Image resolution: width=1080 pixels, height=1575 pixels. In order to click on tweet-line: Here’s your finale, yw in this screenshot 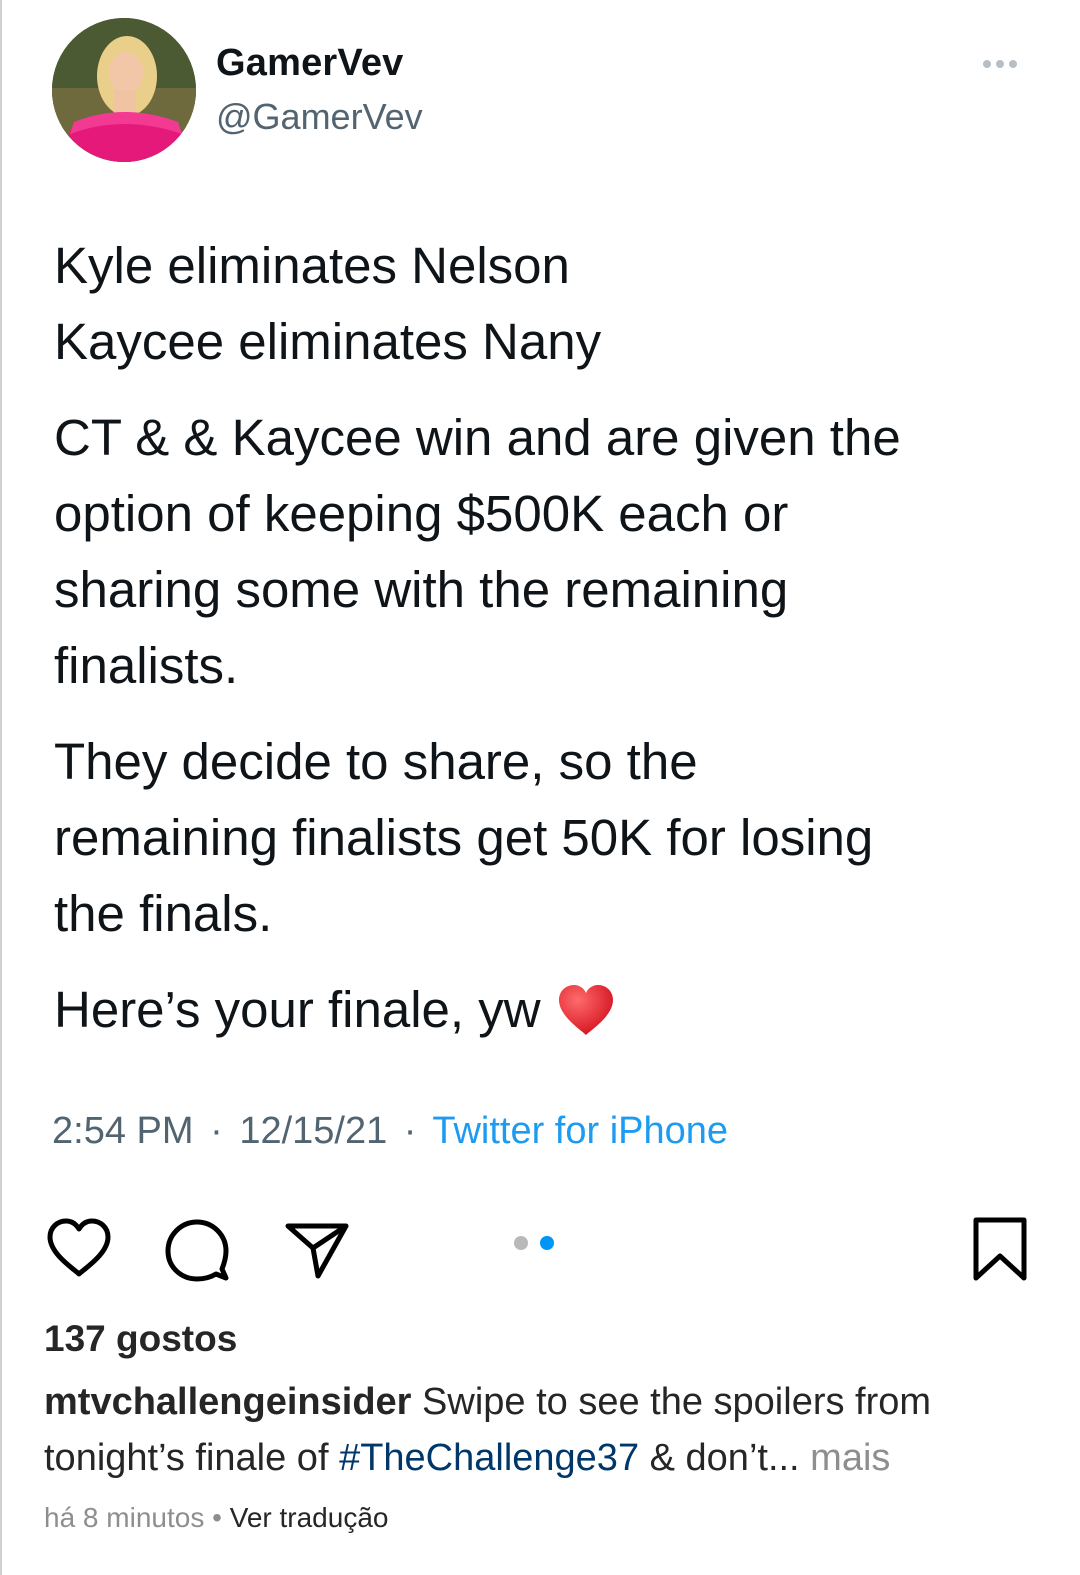, I will do `click(297, 1009)`.